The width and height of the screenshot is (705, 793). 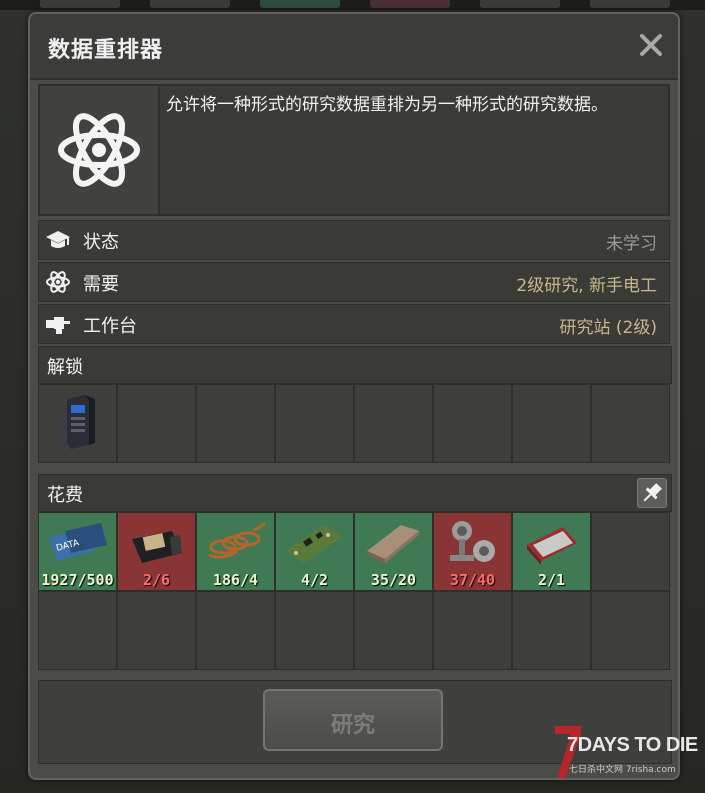 I want to click on copper-wire-icon, so click(x=237, y=540).